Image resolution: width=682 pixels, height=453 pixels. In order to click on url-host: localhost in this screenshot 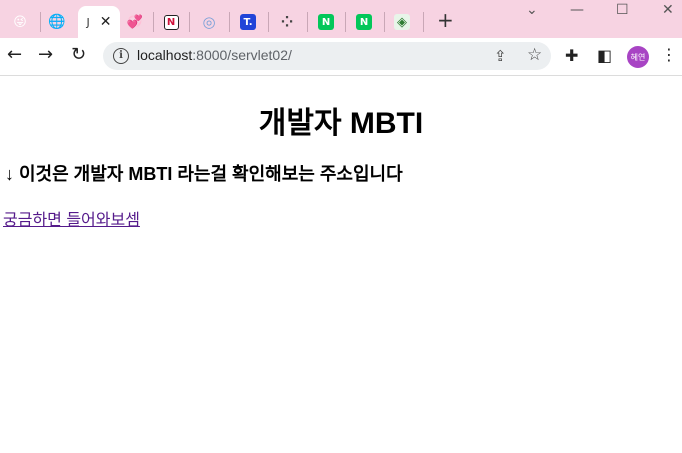, I will do `click(165, 55)`.